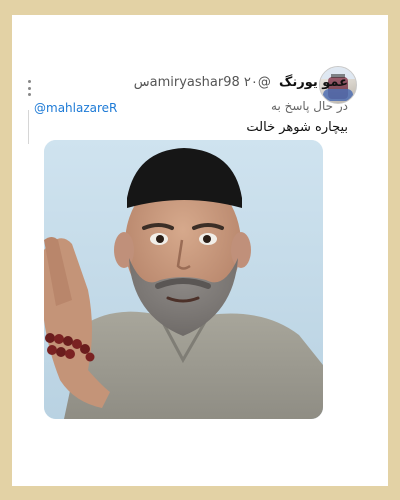 The width and height of the screenshot is (400, 500). Describe the element at coordinates (241, 250) in the screenshot. I see `ear-right` at that location.